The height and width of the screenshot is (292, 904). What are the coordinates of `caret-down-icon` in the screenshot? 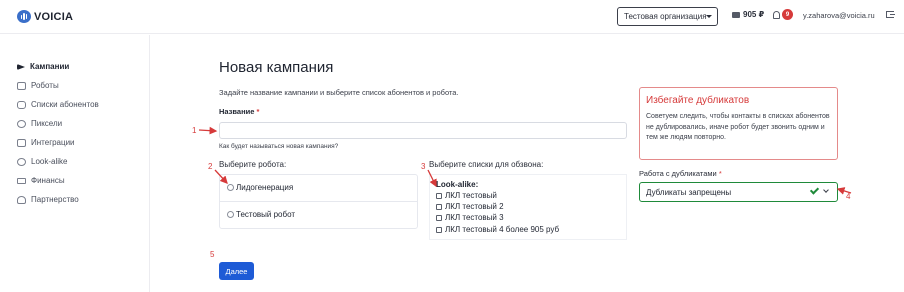 It's located at (709, 16).